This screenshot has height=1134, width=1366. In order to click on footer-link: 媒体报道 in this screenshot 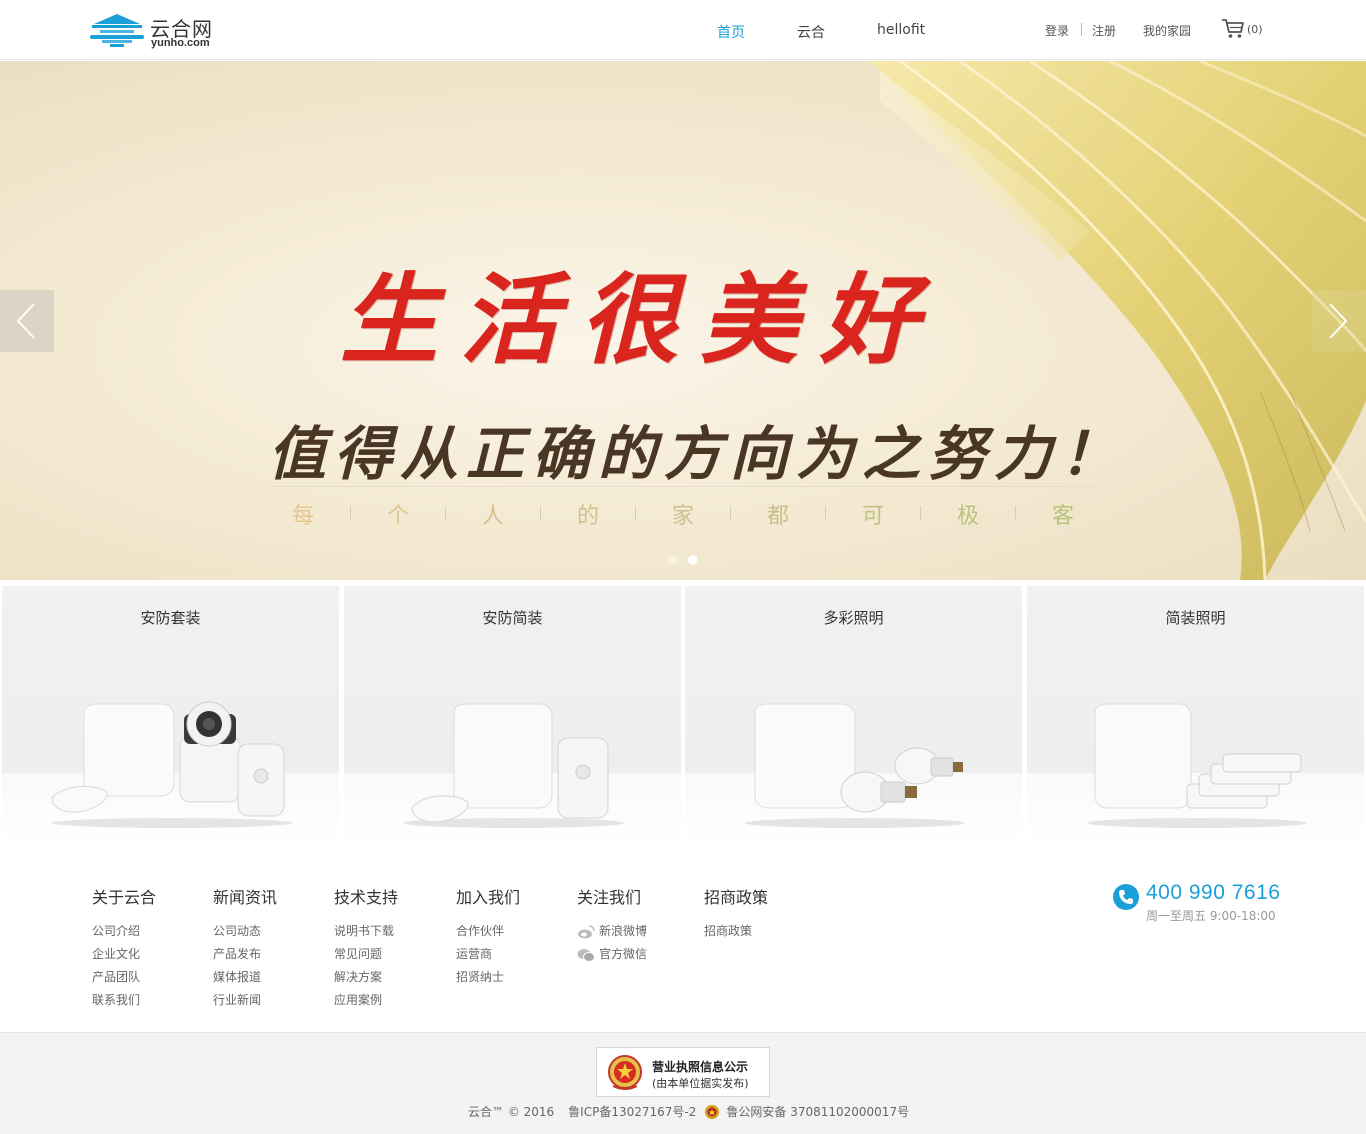, I will do `click(245, 977)`.